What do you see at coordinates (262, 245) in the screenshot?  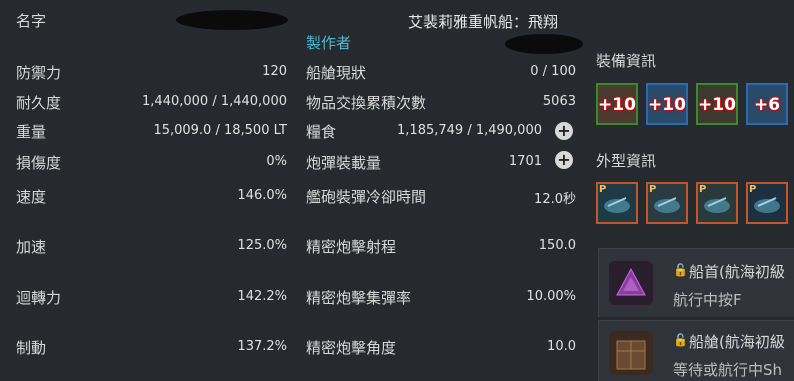 I see `stat-value: 125.0%` at bounding box center [262, 245].